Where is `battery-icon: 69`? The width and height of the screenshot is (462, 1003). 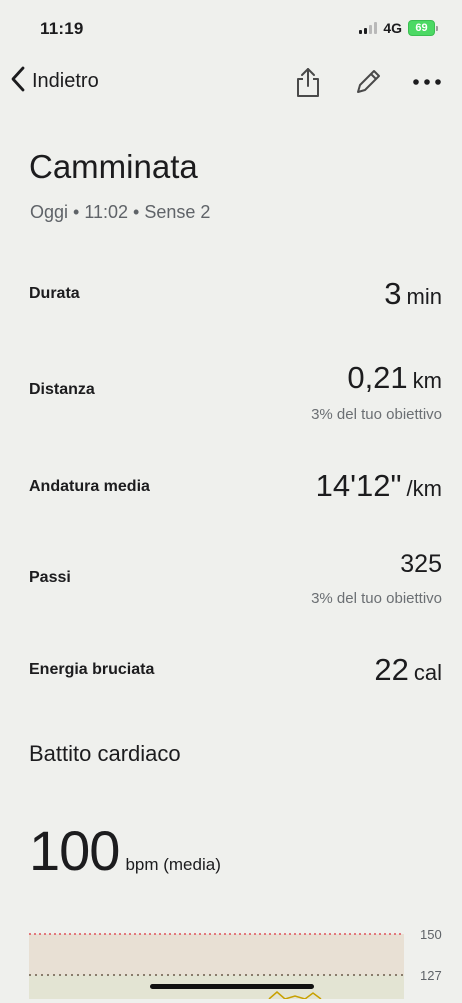 battery-icon: 69 is located at coordinates (423, 28).